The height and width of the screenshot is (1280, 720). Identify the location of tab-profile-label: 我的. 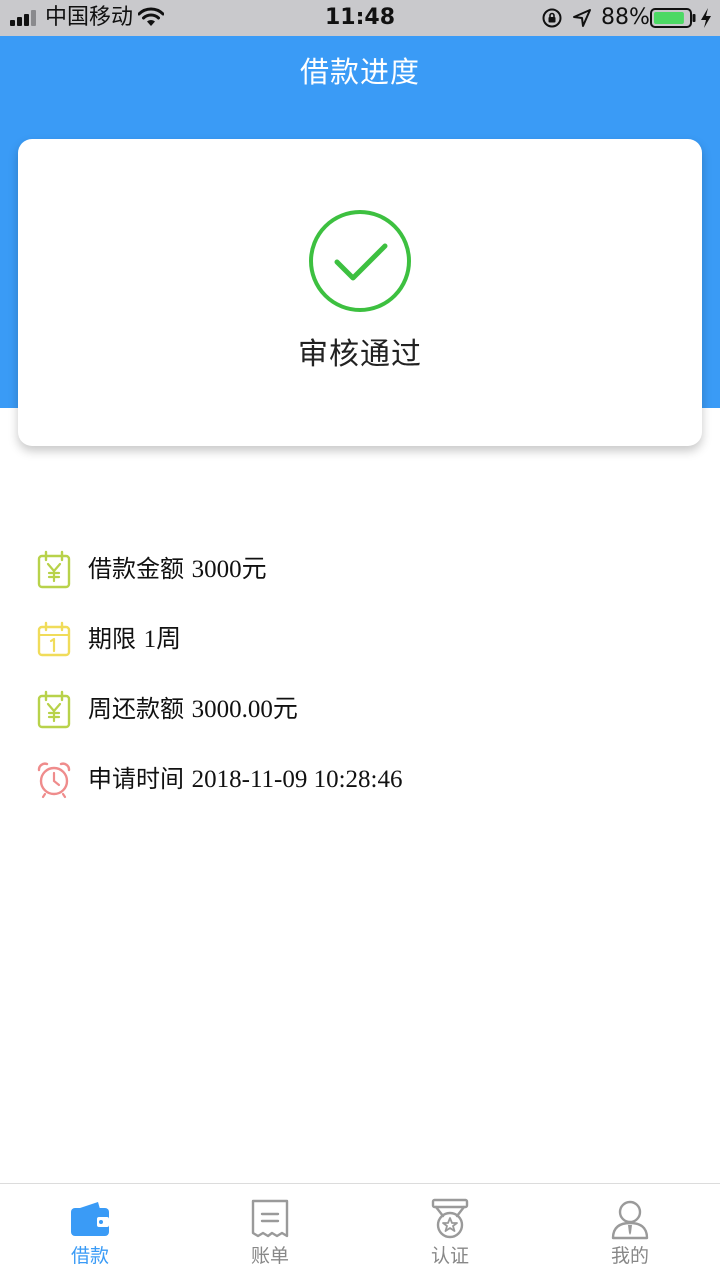
(629, 1256).